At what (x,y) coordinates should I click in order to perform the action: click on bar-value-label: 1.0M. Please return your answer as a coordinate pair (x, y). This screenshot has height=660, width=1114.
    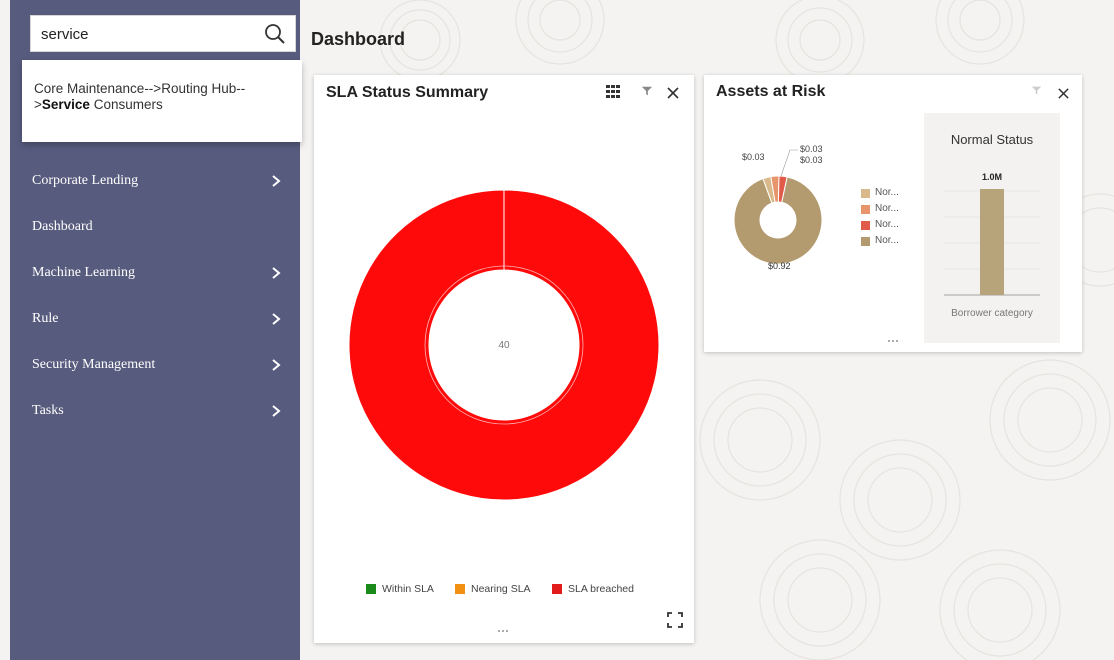
    Looking at the image, I should click on (992, 177).